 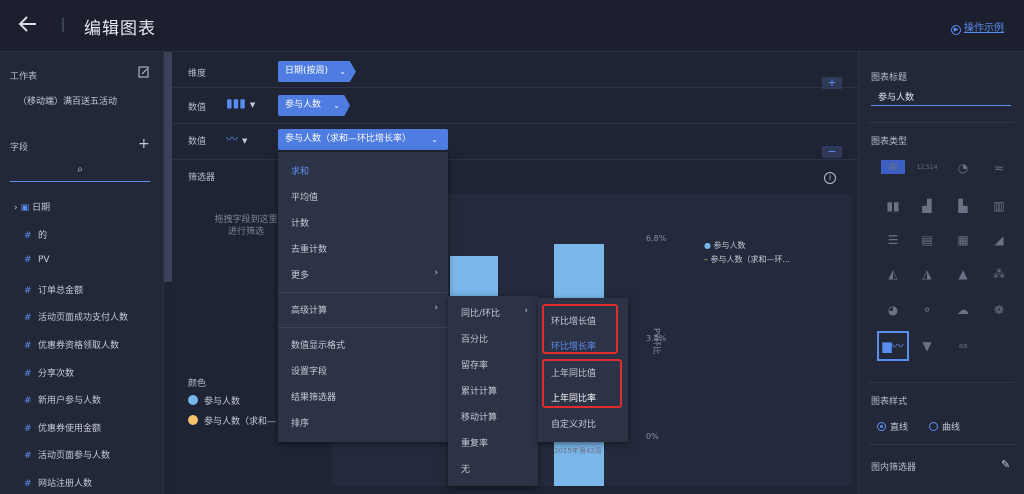 I want to click on menu-item-advanced: 高级计算, so click(x=309, y=309).